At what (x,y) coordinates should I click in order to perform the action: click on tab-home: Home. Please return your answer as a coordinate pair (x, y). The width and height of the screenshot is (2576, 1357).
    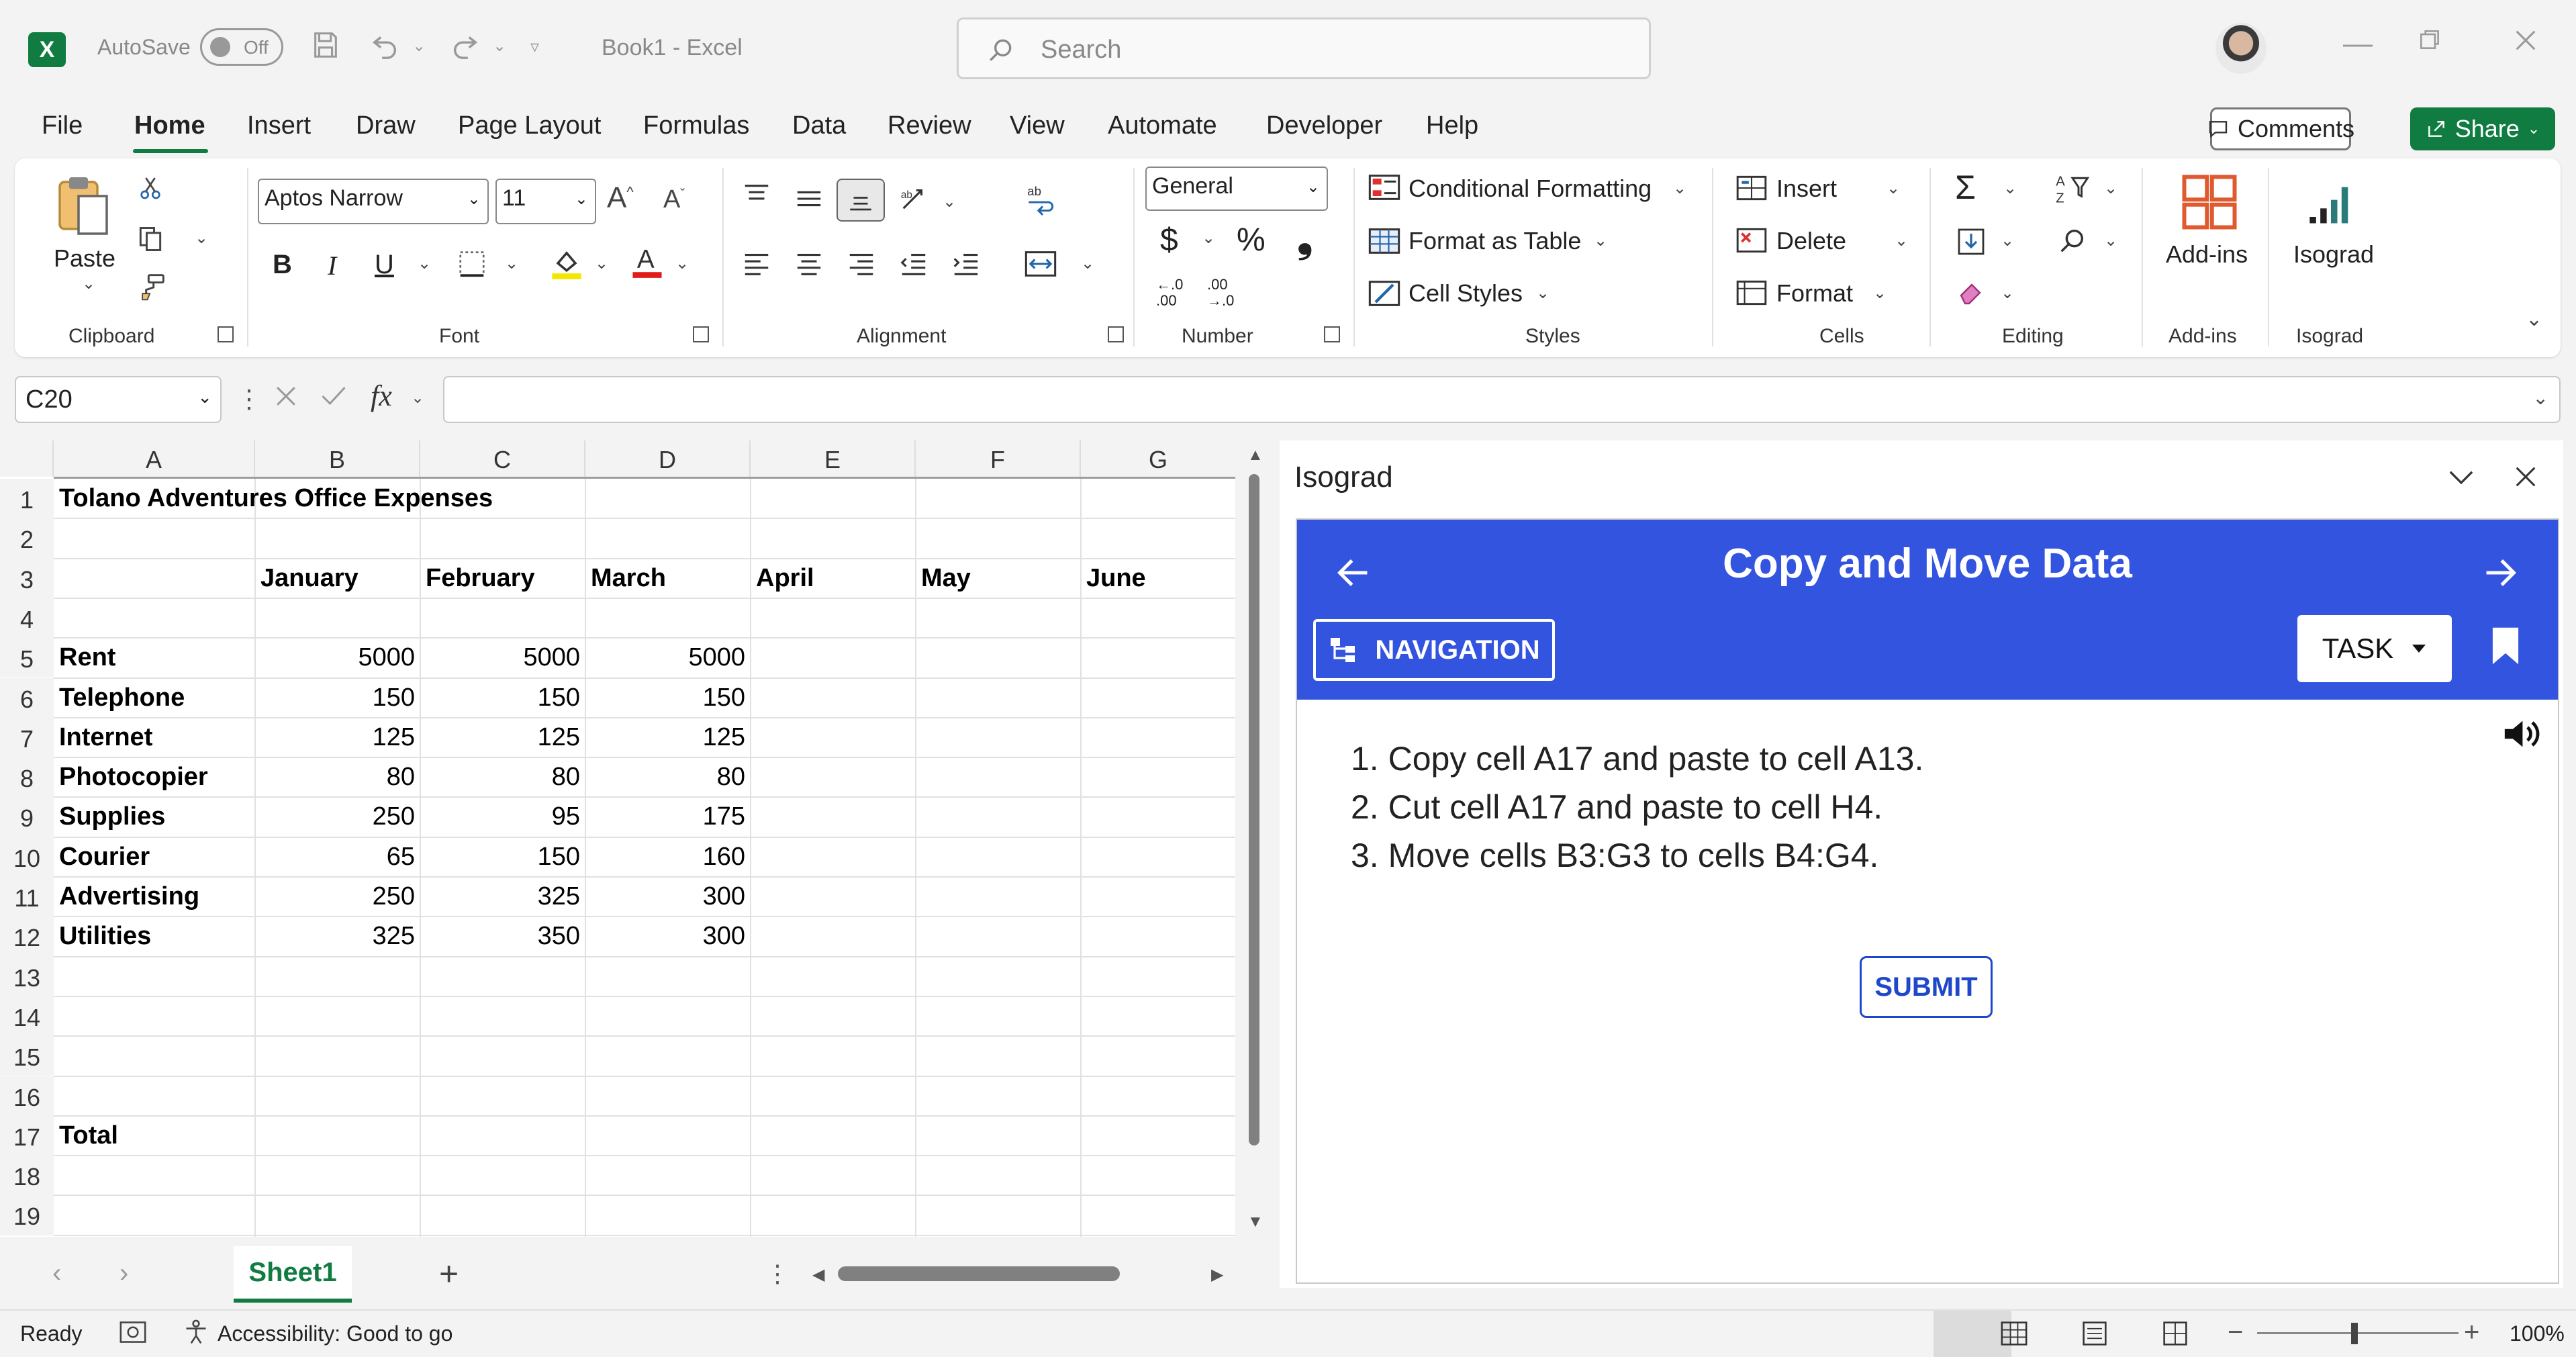
    Looking at the image, I should click on (169, 126).